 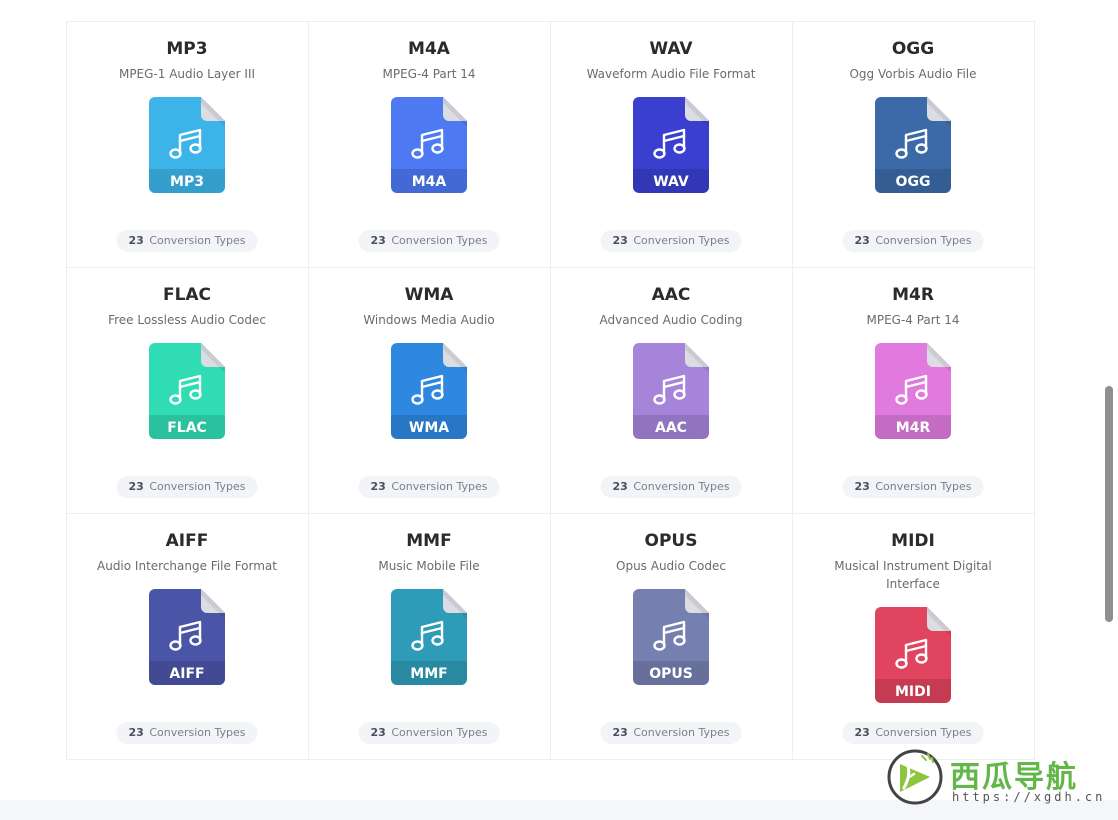 I want to click on format-description: Advanced Audio Coding, so click(x=671, y=319).